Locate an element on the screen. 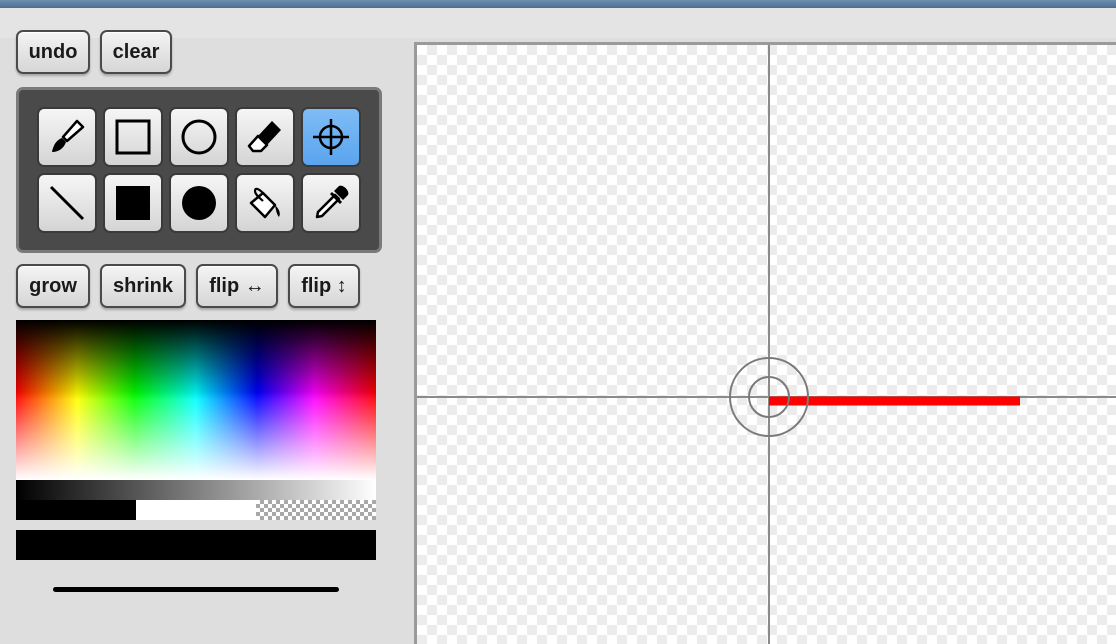  crosshair-icon is located at coordinates (331, 137).